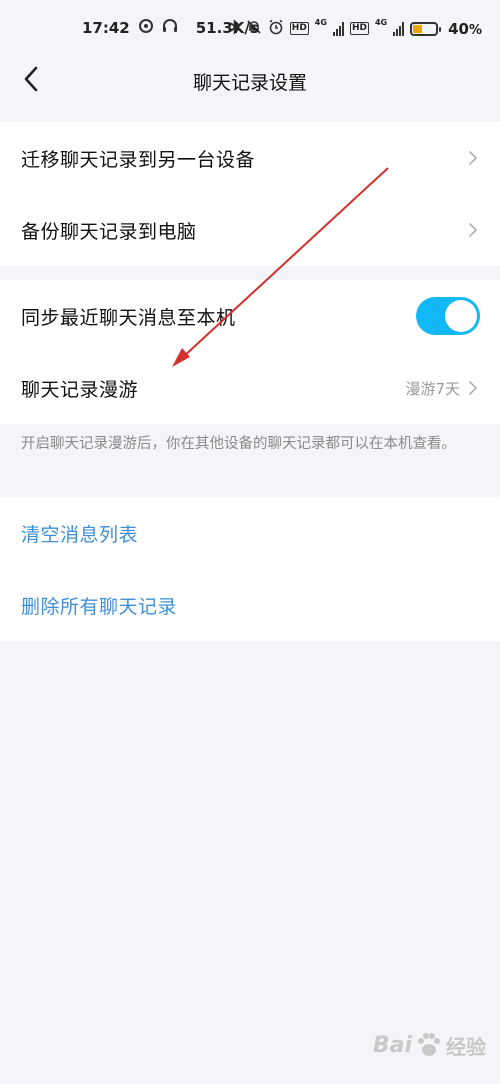 The width and height of the screenshot is (500, 1084). I want to click on status-bar-left: 17:42 51.3K/s, so click(170, 28).